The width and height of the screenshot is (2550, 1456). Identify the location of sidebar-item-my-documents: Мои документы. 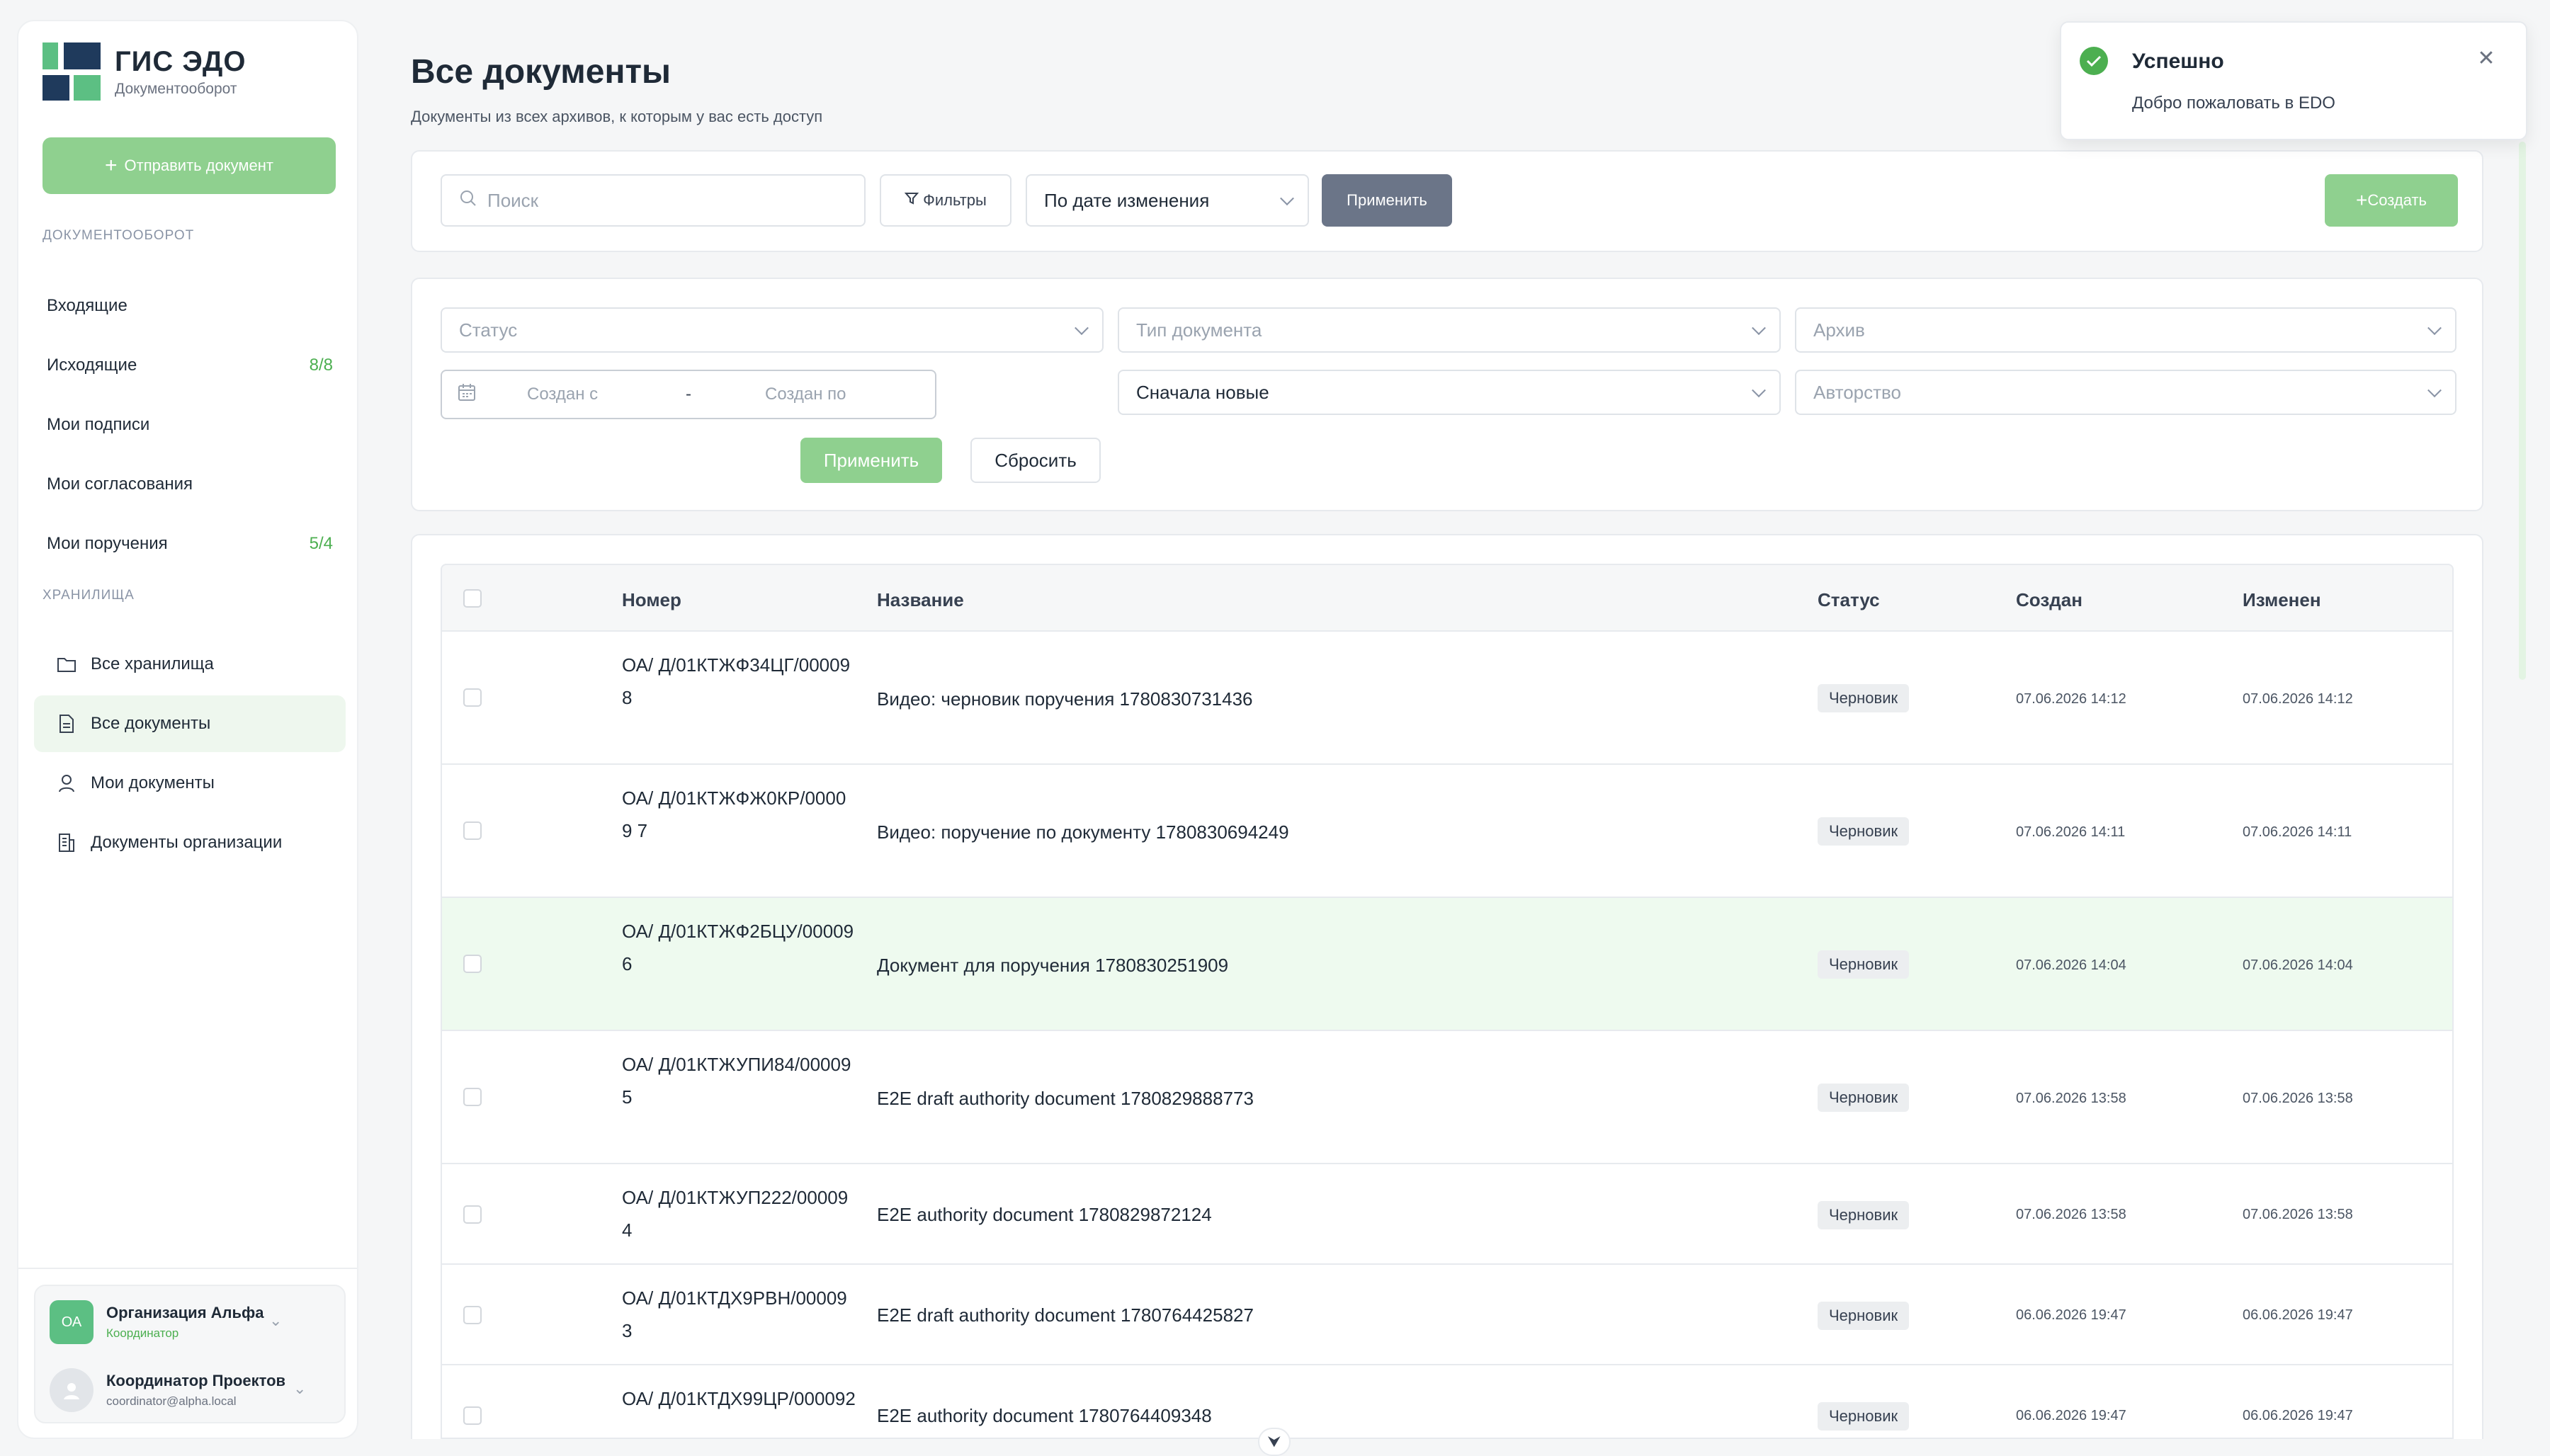
(190, 784).